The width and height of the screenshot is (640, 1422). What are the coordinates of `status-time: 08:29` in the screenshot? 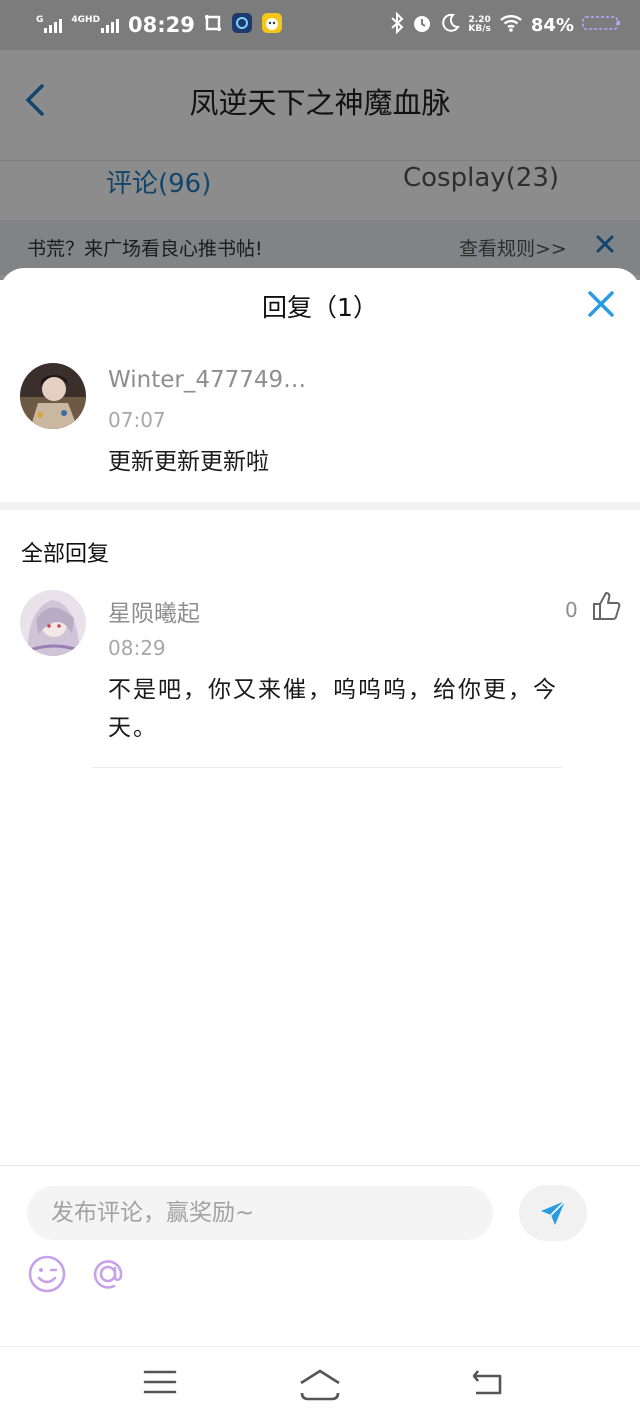 It's located at (161, 25).